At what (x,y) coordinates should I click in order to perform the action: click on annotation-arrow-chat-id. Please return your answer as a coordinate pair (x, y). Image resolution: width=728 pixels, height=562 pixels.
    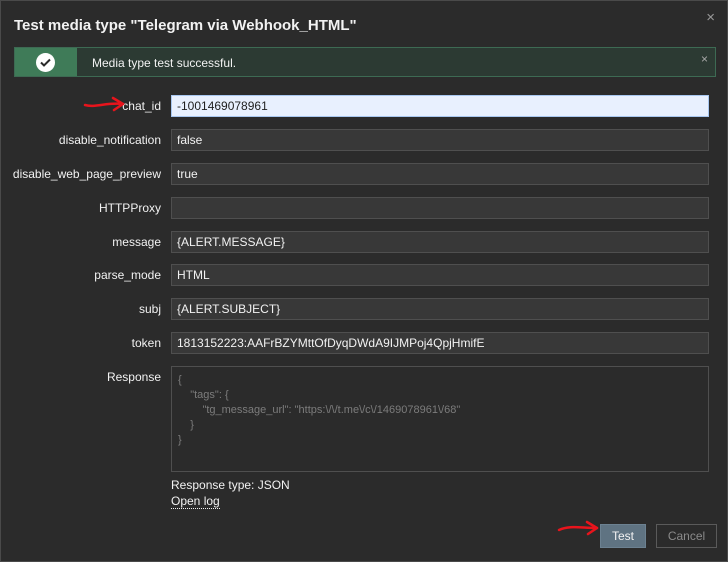
    Looking at the image, I should click on (104, 104).